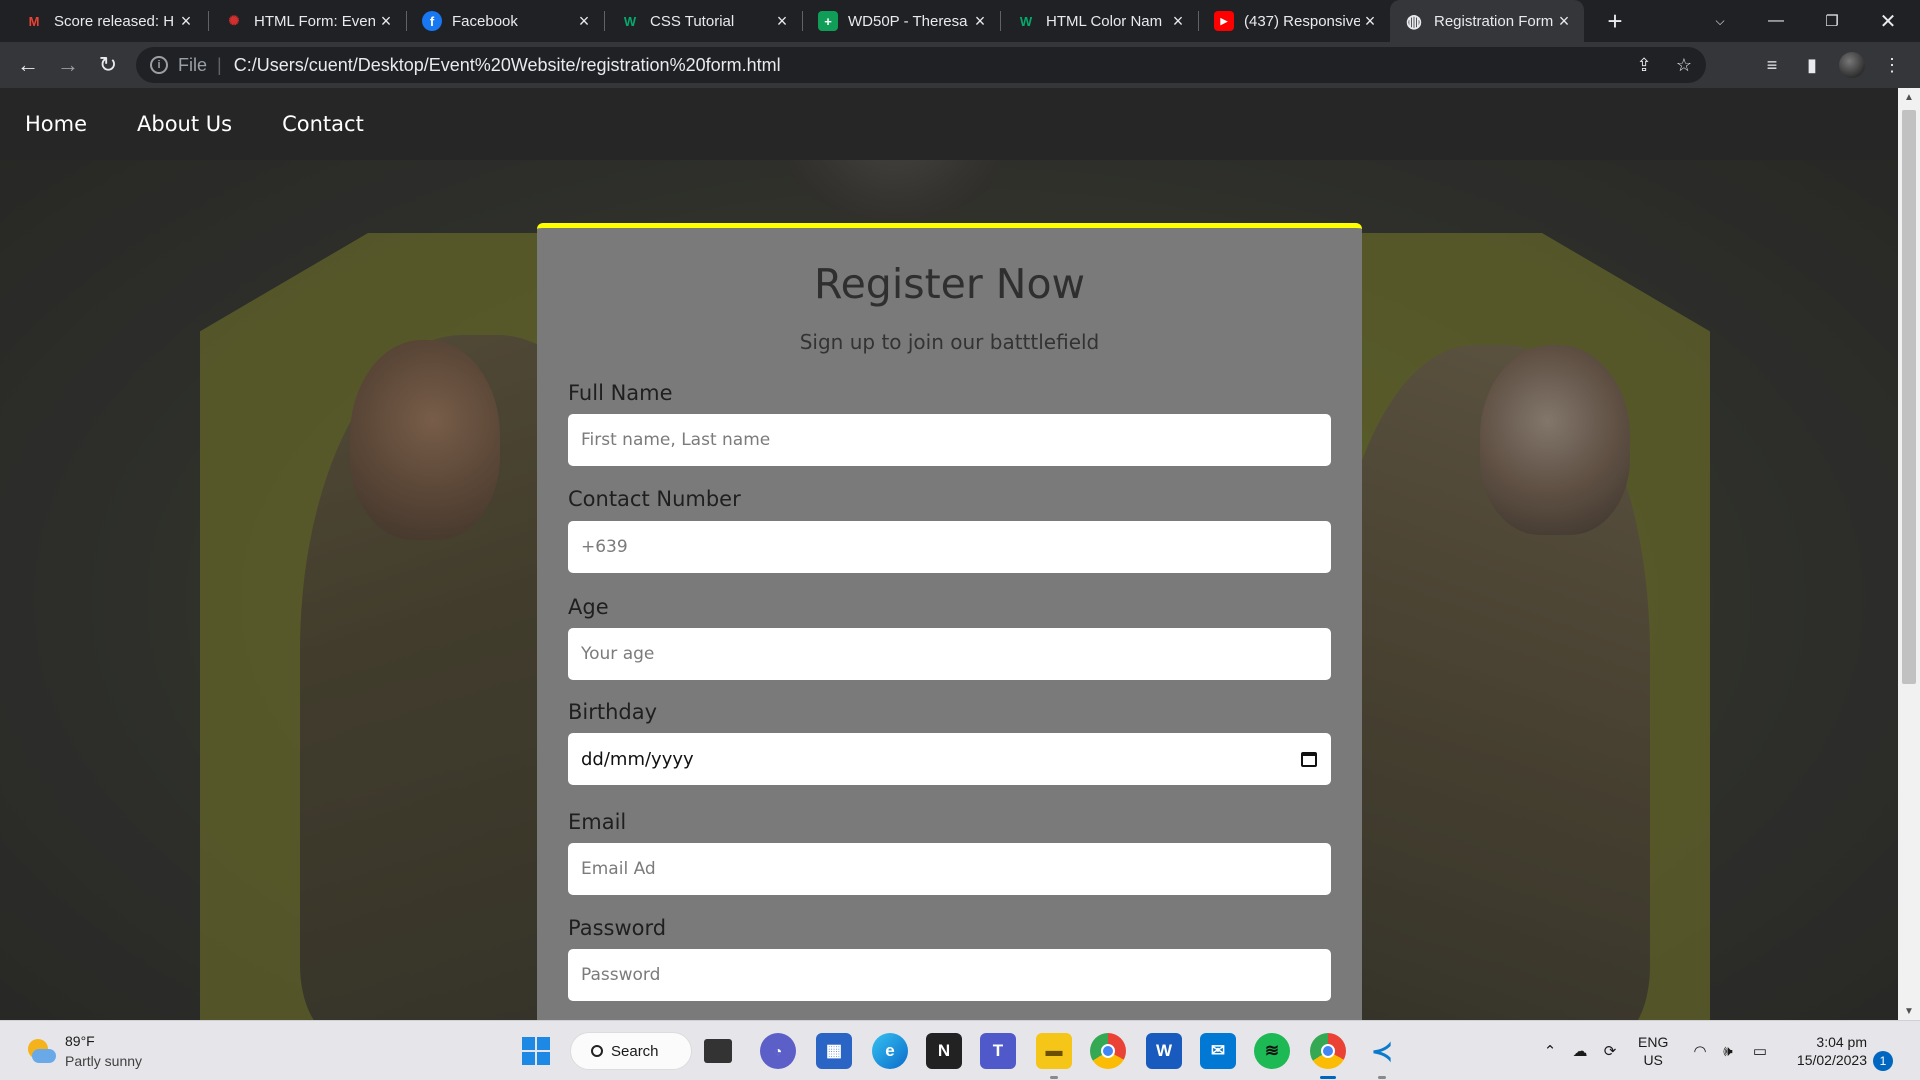 Image resolution: width=1920 pixels, height=1080 pixels. I want to click on more-menu-icon: ⋮, so click(1892, 65).